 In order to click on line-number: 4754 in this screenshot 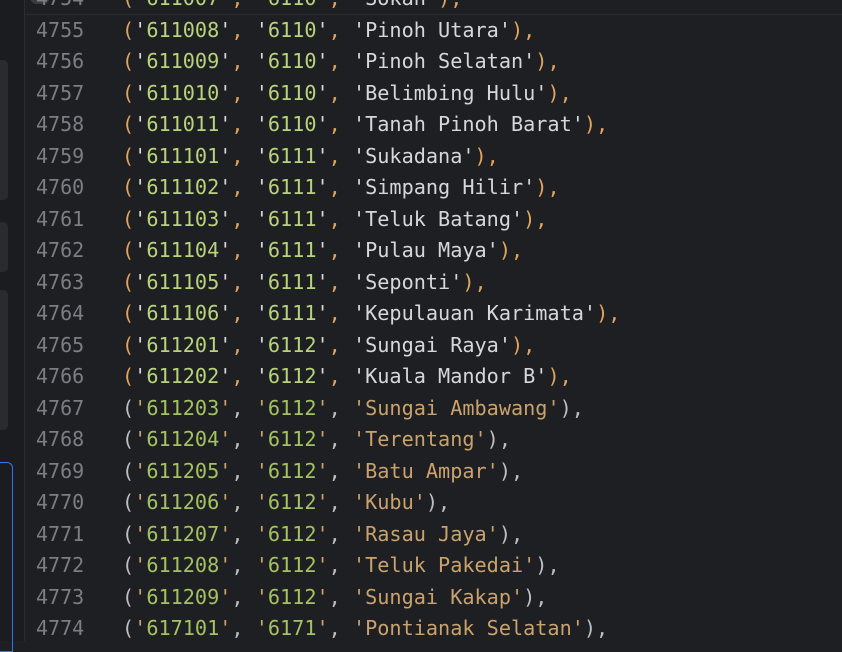, I will do `click(68, 7)`.